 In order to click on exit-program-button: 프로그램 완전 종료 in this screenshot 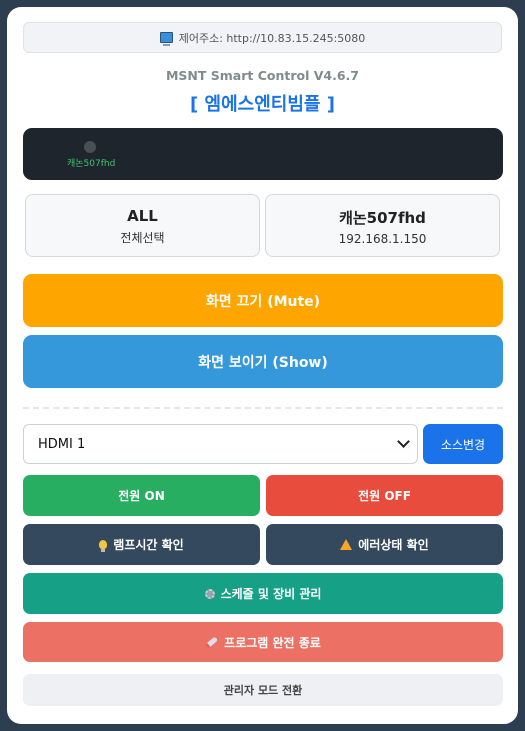, I will do `click(263, 642)`.